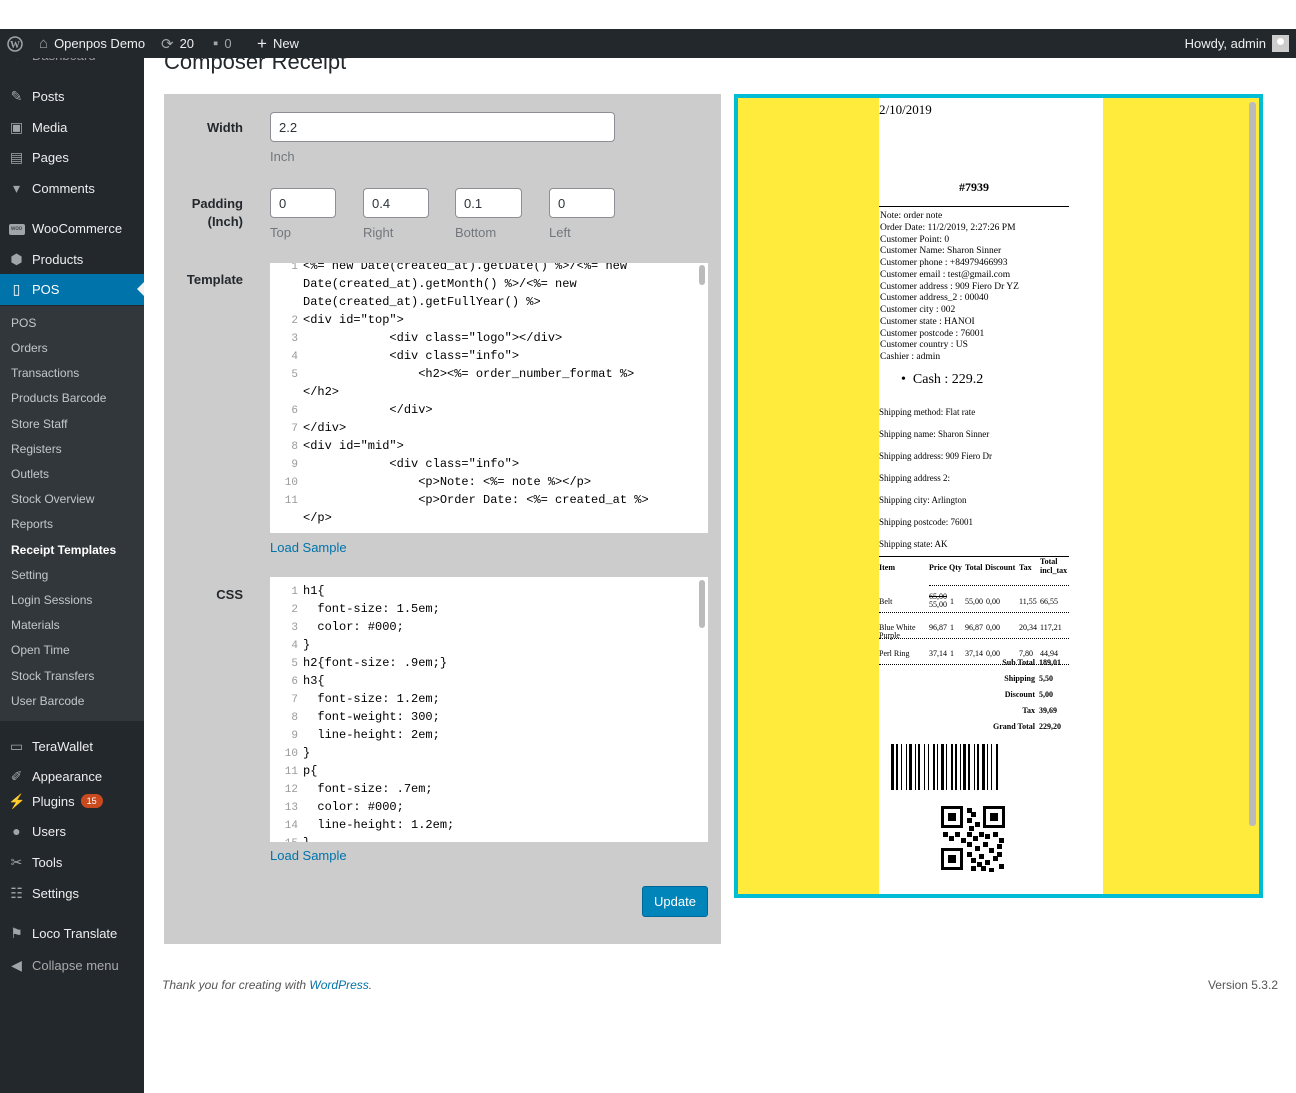 This screenshot has height=1093, width=1296. Describe the element at coordinates (72, 188) in the screenshot. I see `sidebar-item-comments: ▾ Comments` at that location.